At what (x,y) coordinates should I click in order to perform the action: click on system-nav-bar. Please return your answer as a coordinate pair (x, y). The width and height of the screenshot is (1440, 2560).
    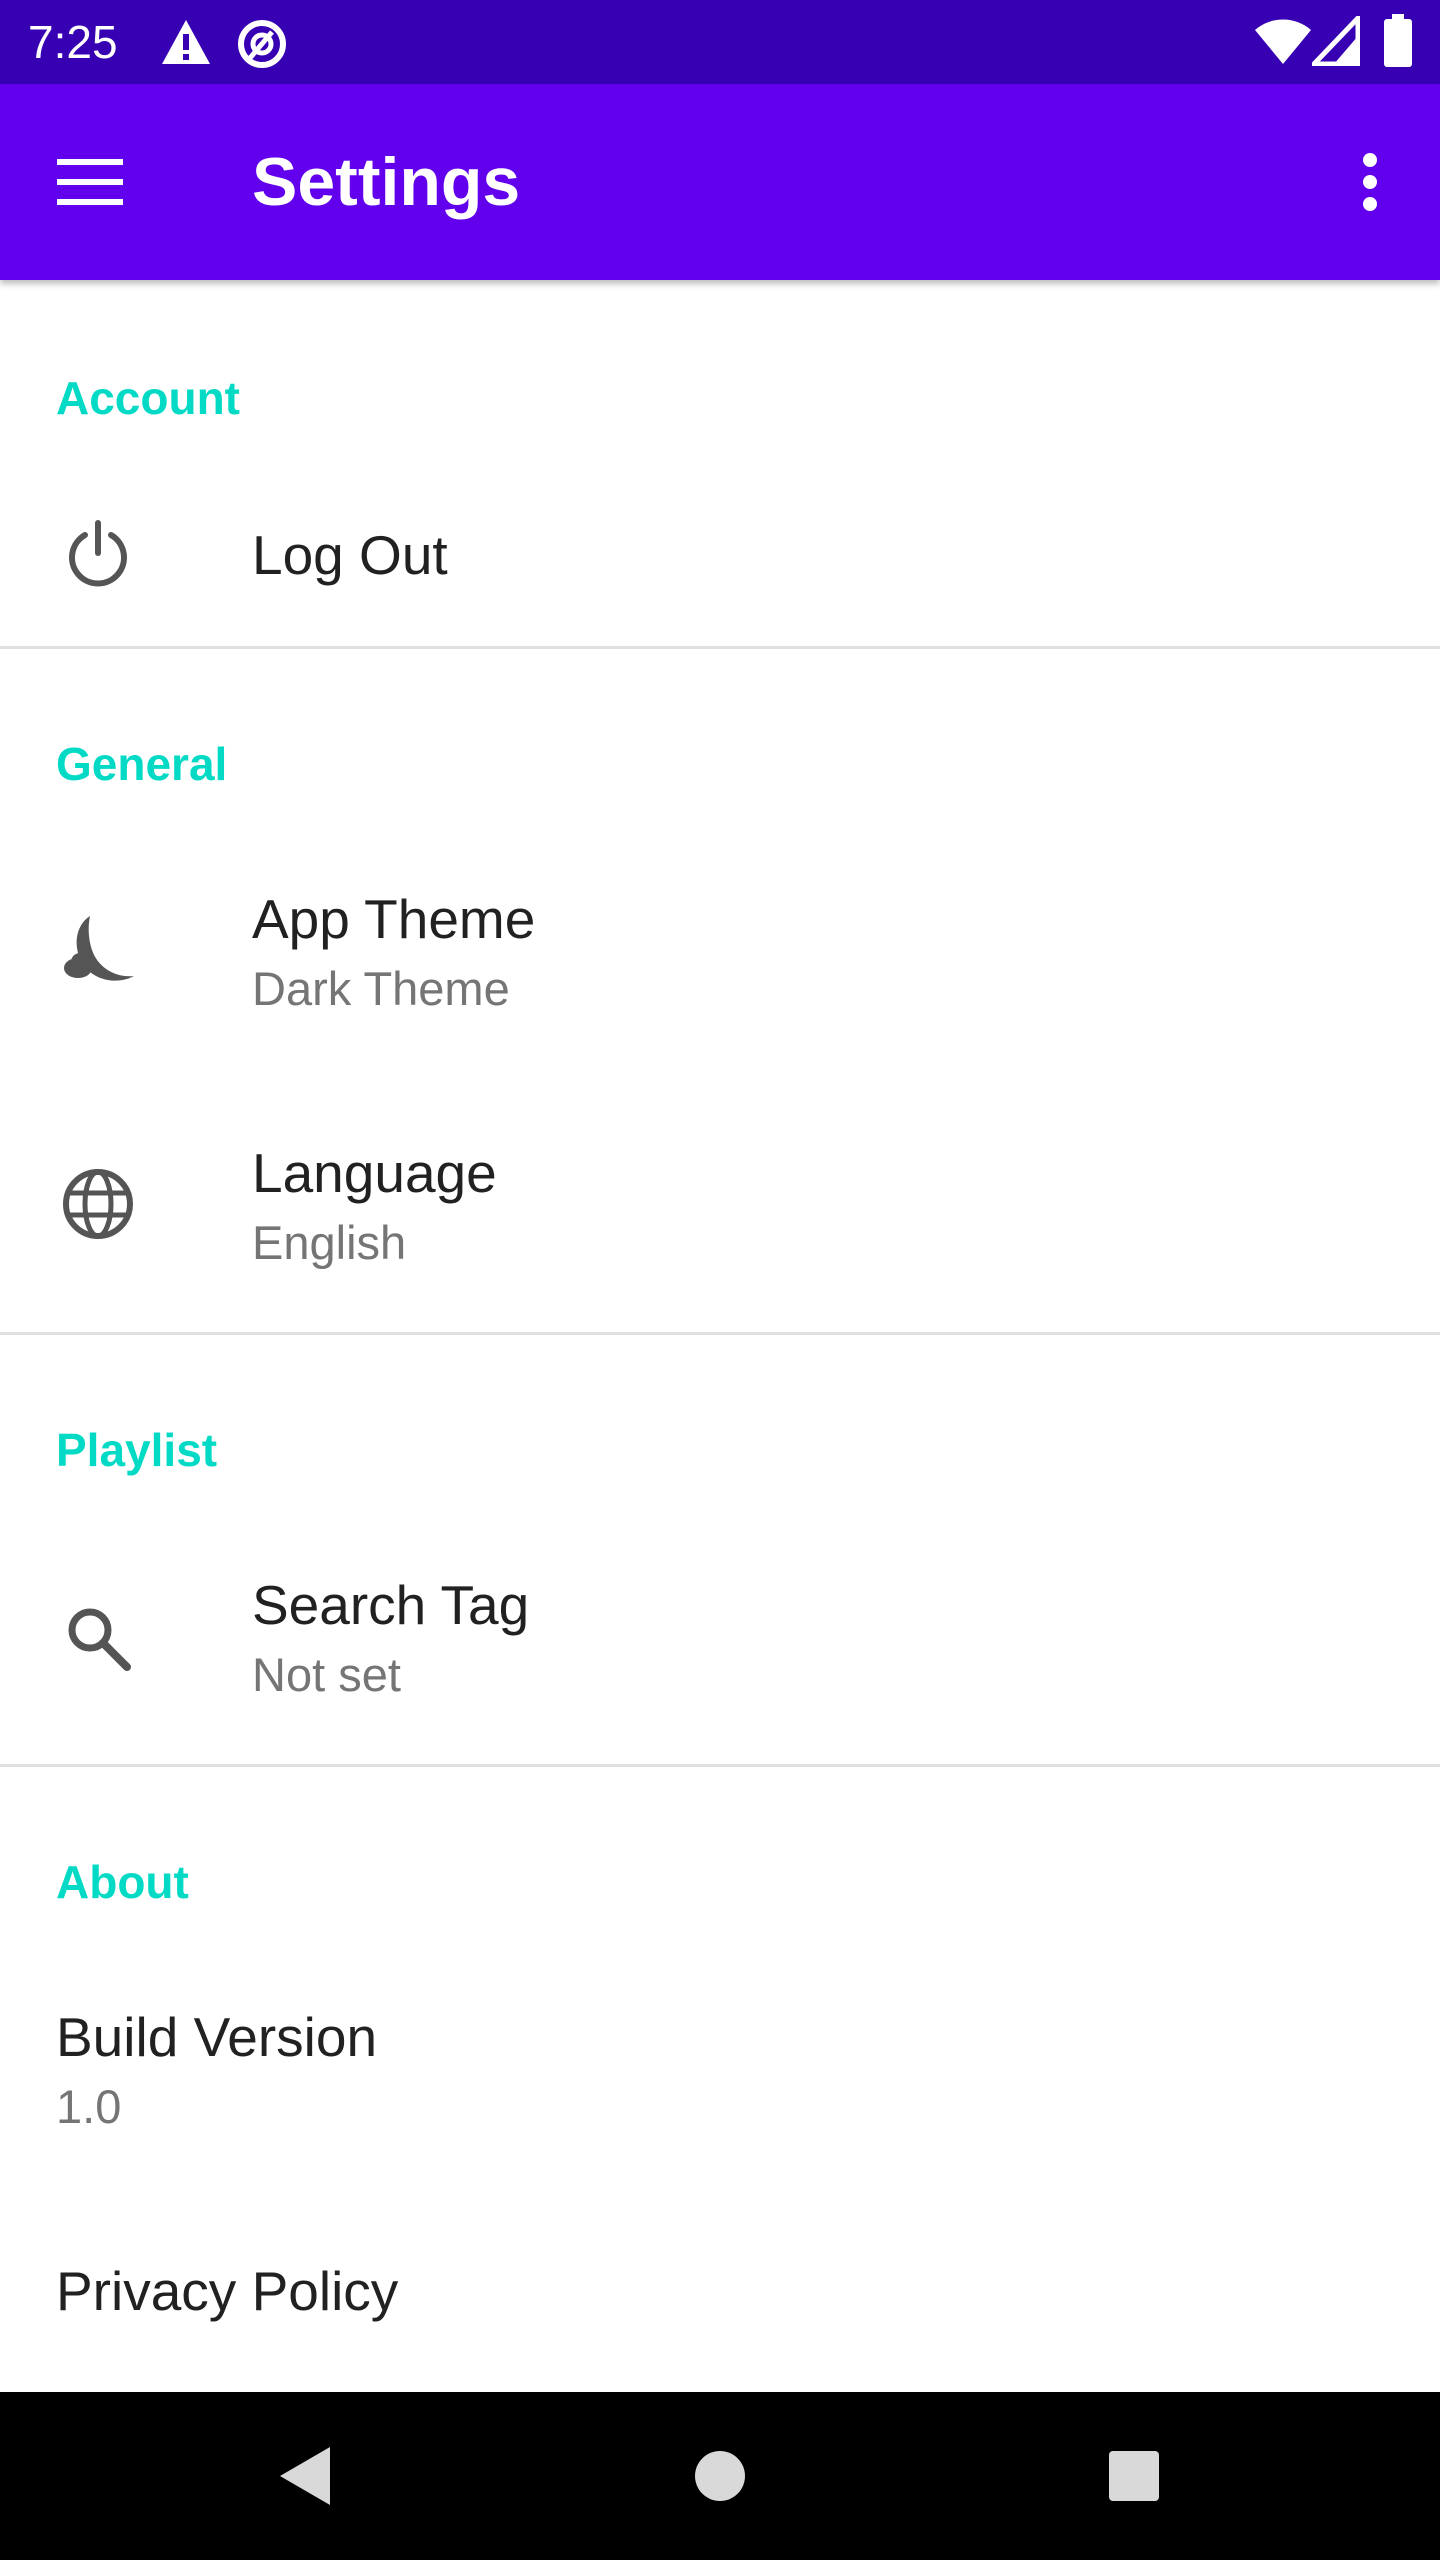
    Looking at the image, I should click on (720, 2476).